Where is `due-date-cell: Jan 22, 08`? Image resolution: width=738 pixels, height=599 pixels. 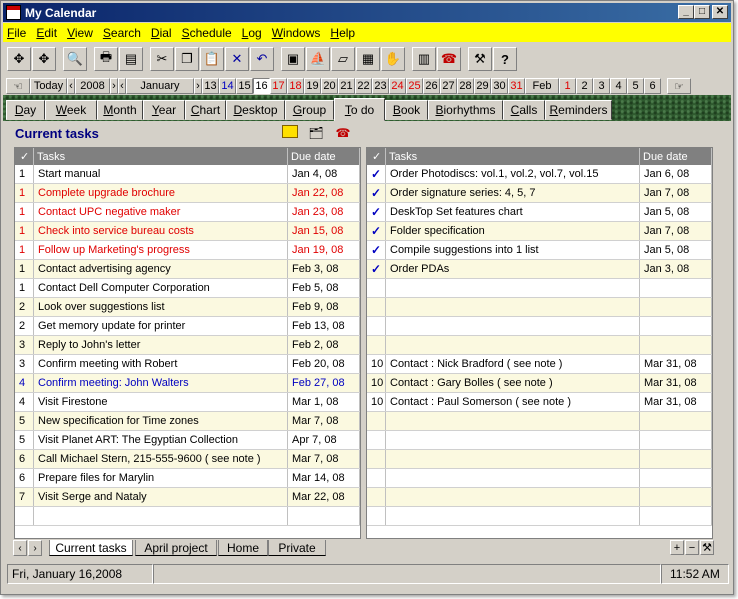 due-date-cell: Jan 22, 08 is located at coordinates (324, 193).